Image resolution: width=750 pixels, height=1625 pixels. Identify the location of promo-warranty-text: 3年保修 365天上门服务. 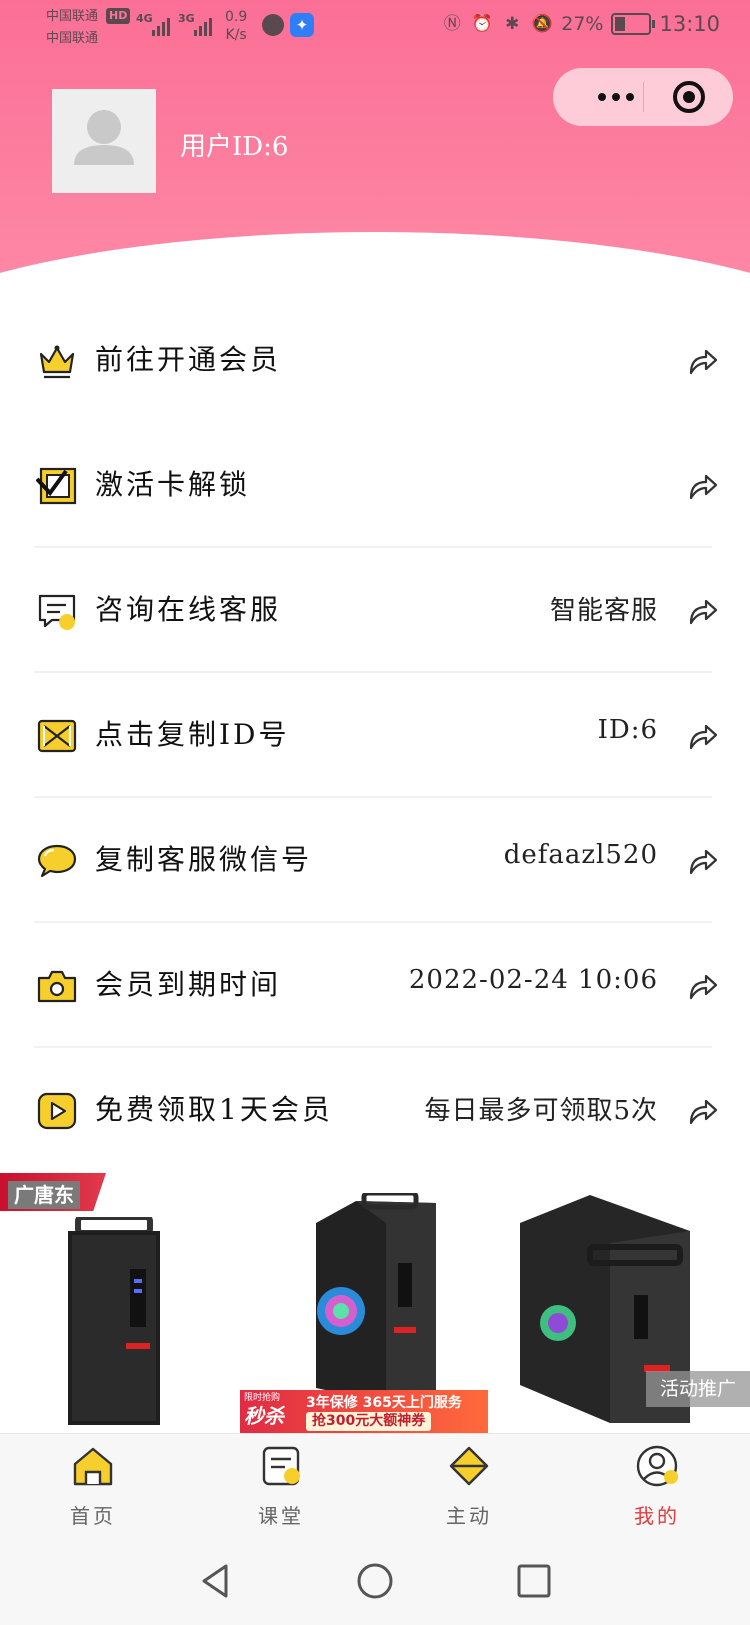
(384, 1403).